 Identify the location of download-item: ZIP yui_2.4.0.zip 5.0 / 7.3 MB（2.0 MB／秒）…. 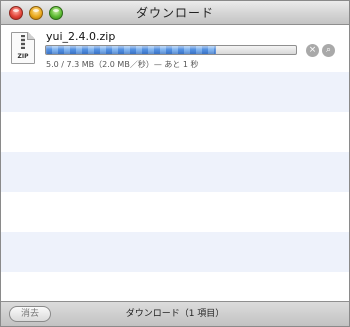
(175, 49).